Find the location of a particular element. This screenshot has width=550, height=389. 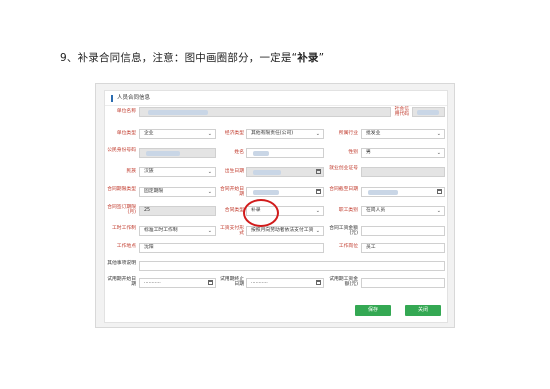

contract-term-select: 固定期限 ⌄ is located at coordinates (177, 192).